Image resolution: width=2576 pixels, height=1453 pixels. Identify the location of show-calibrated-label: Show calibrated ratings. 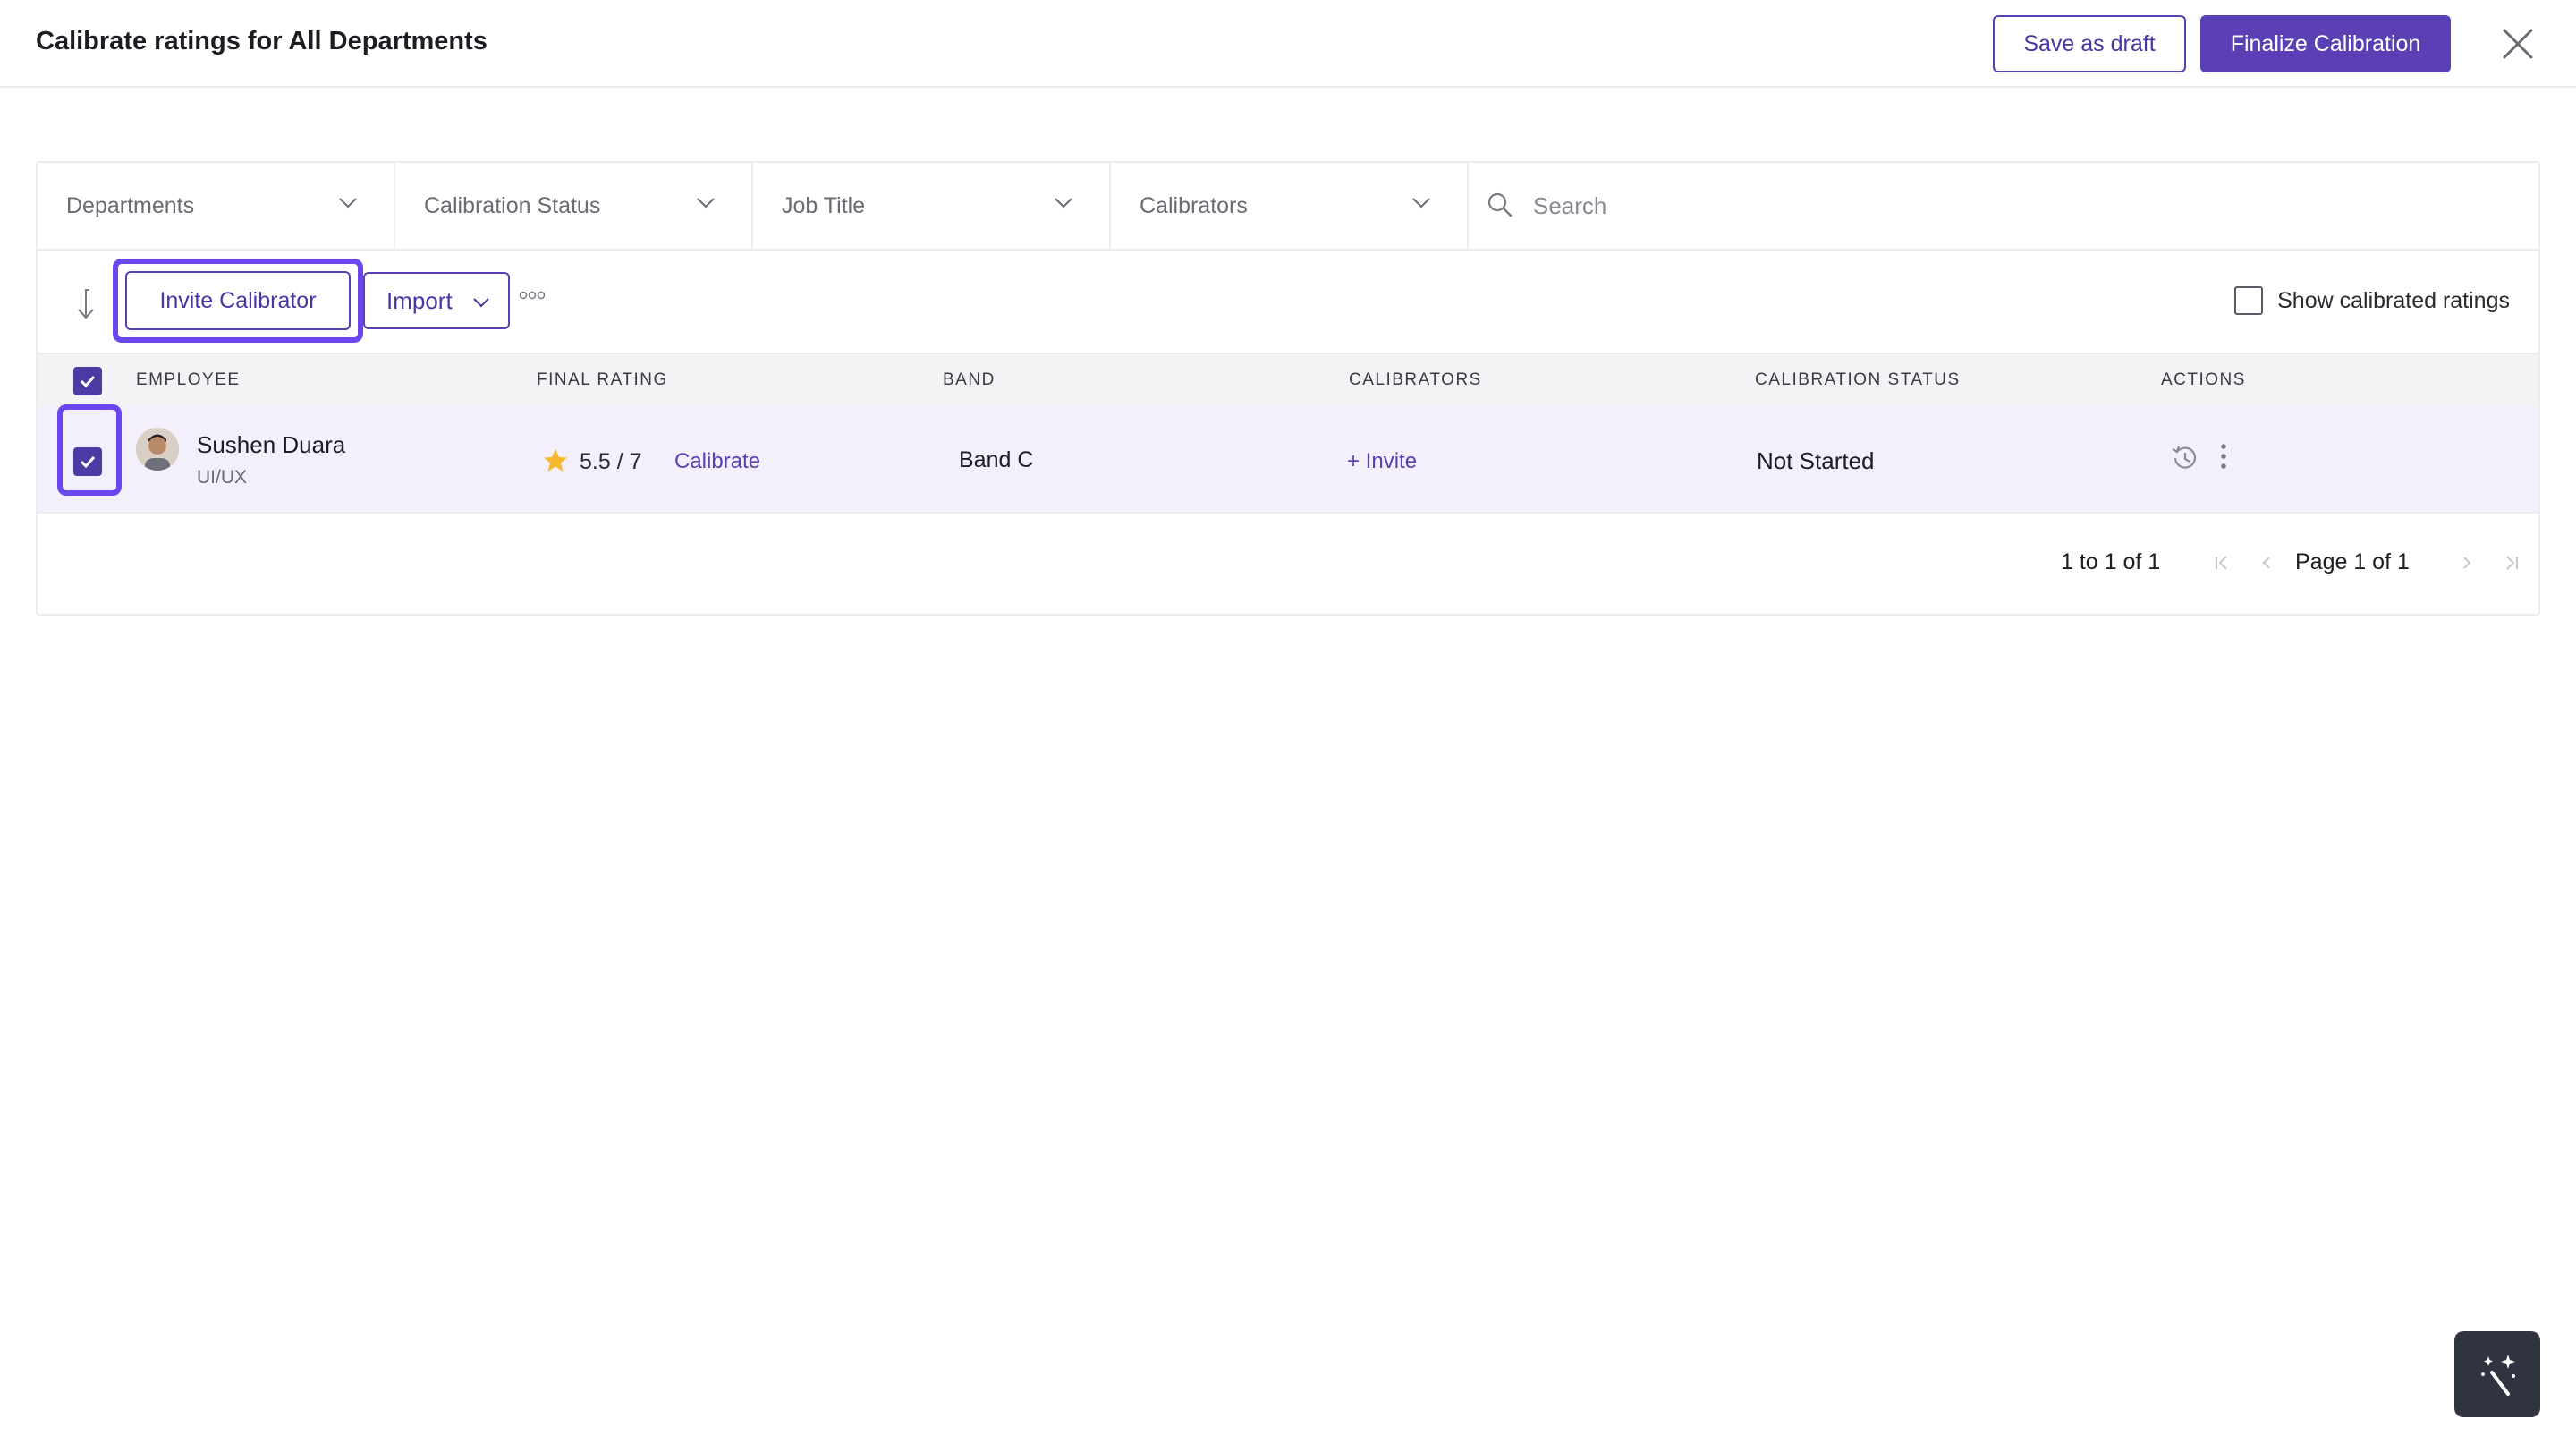
(2393, 300).